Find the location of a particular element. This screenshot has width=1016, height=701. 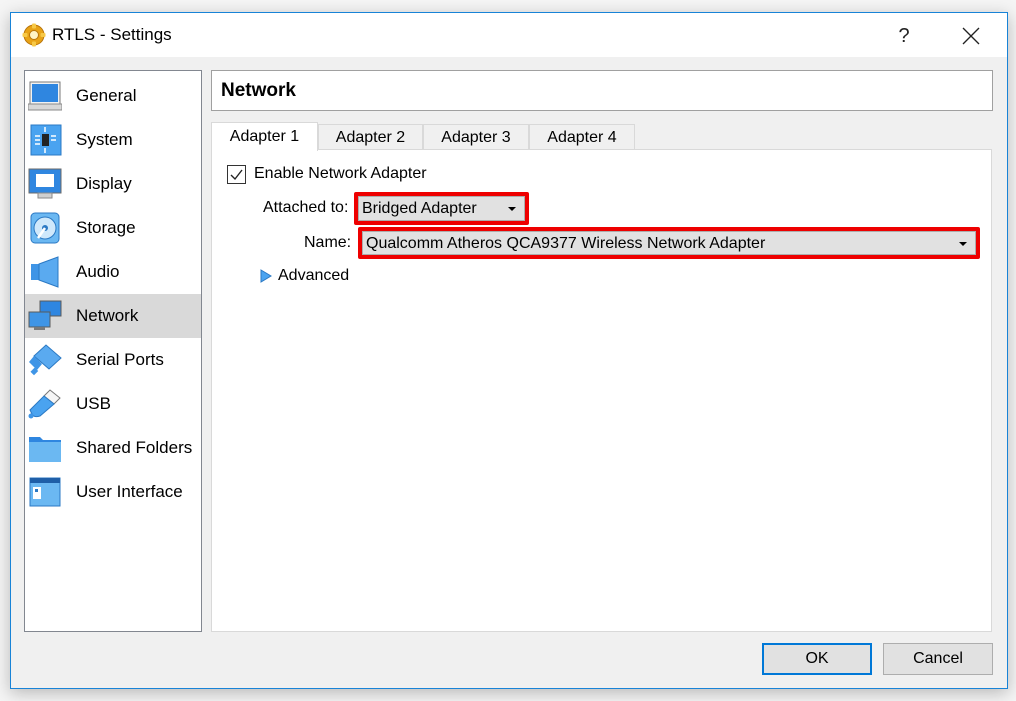

enable-adapter-label: Enable Network Adapter is located at coordinates (340, 174).